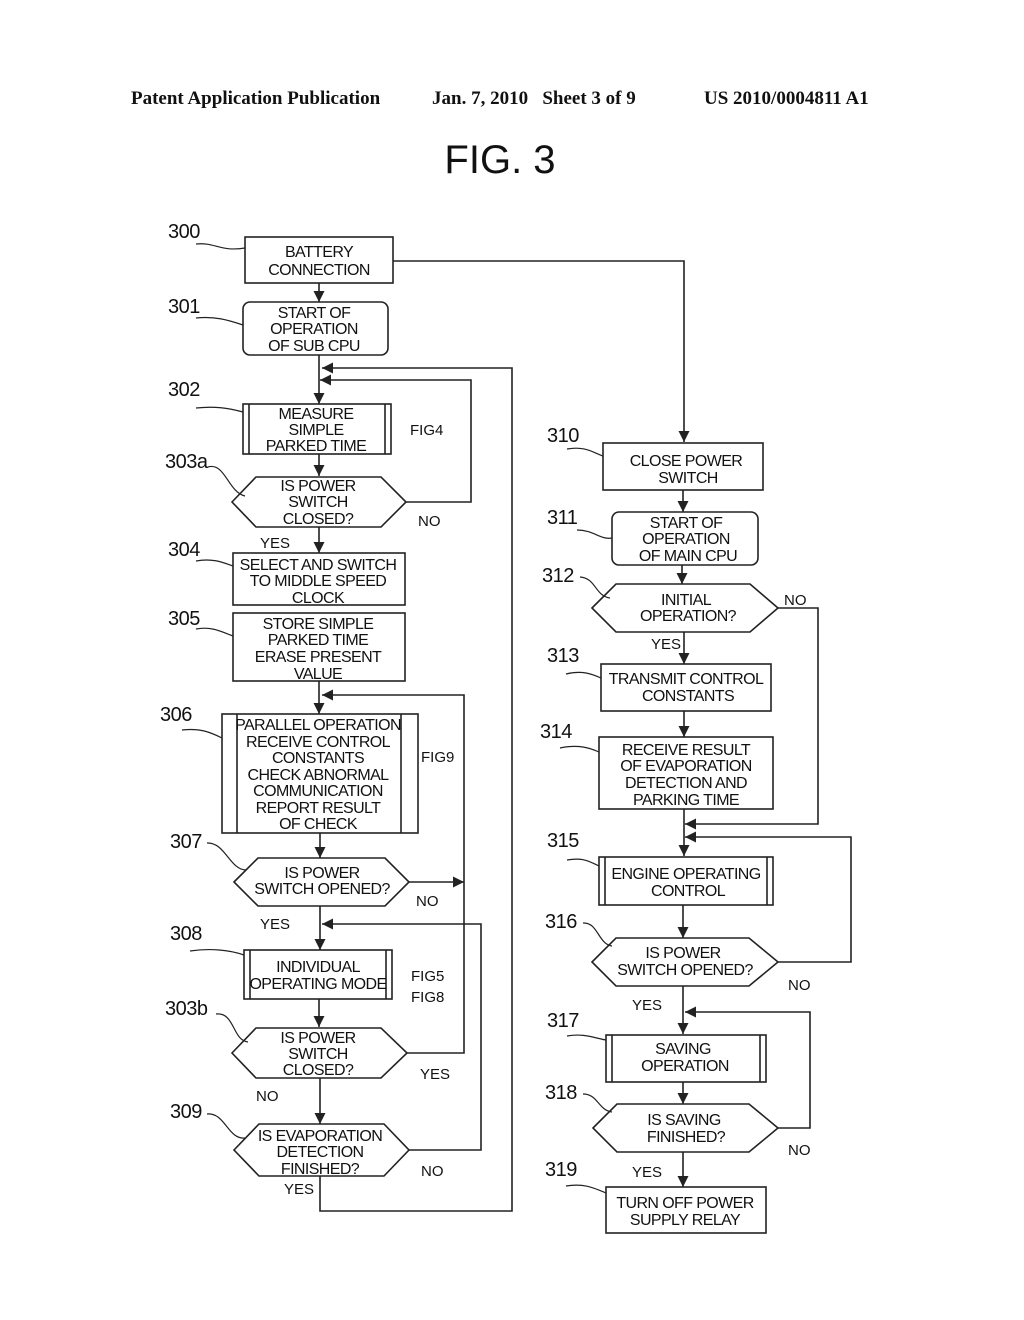 The width and height of the screenshot is (1024, 1320). Describe the element at coordinates (686, 523) in the screenshot. I see `step-311-line-1: START OF` at that location.